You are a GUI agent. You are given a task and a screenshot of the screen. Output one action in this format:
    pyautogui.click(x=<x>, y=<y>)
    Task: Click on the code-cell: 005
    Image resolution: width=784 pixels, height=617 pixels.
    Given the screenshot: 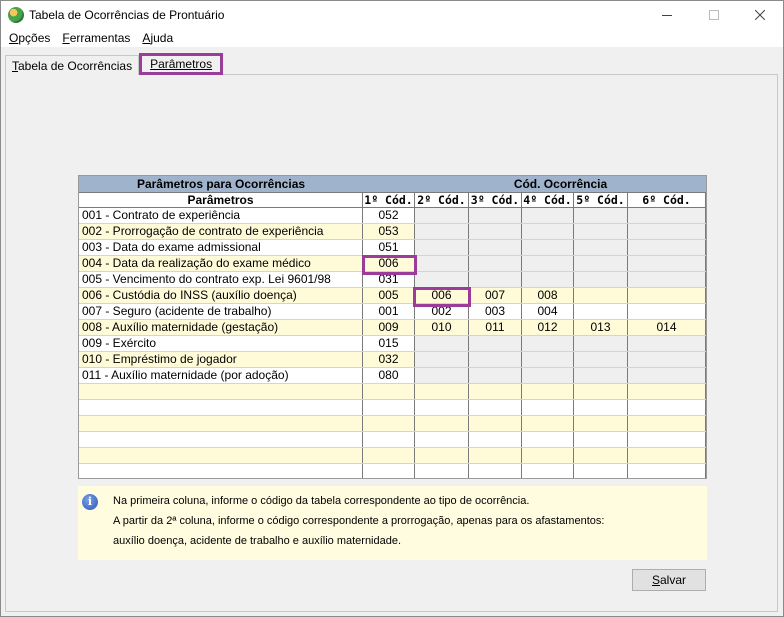 What is the action you would take?
    pyautogui.click(x=389, y=295)
    